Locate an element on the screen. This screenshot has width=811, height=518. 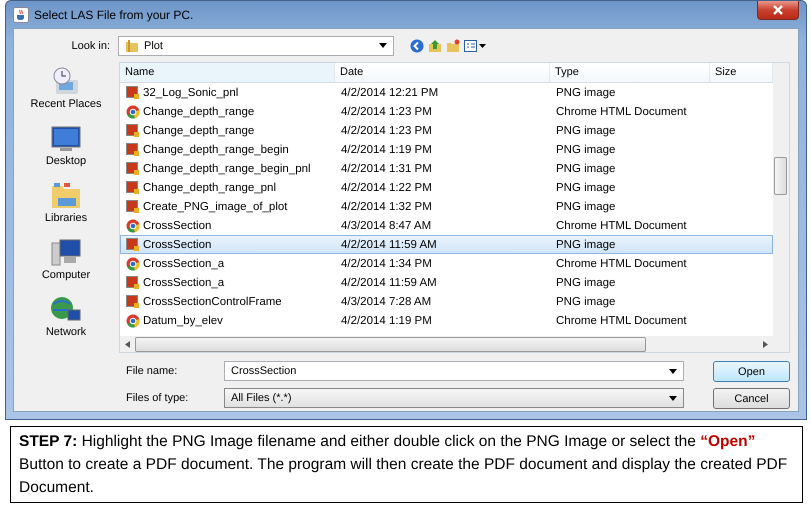
place-label: Computer is located at coordinates (66, 275).